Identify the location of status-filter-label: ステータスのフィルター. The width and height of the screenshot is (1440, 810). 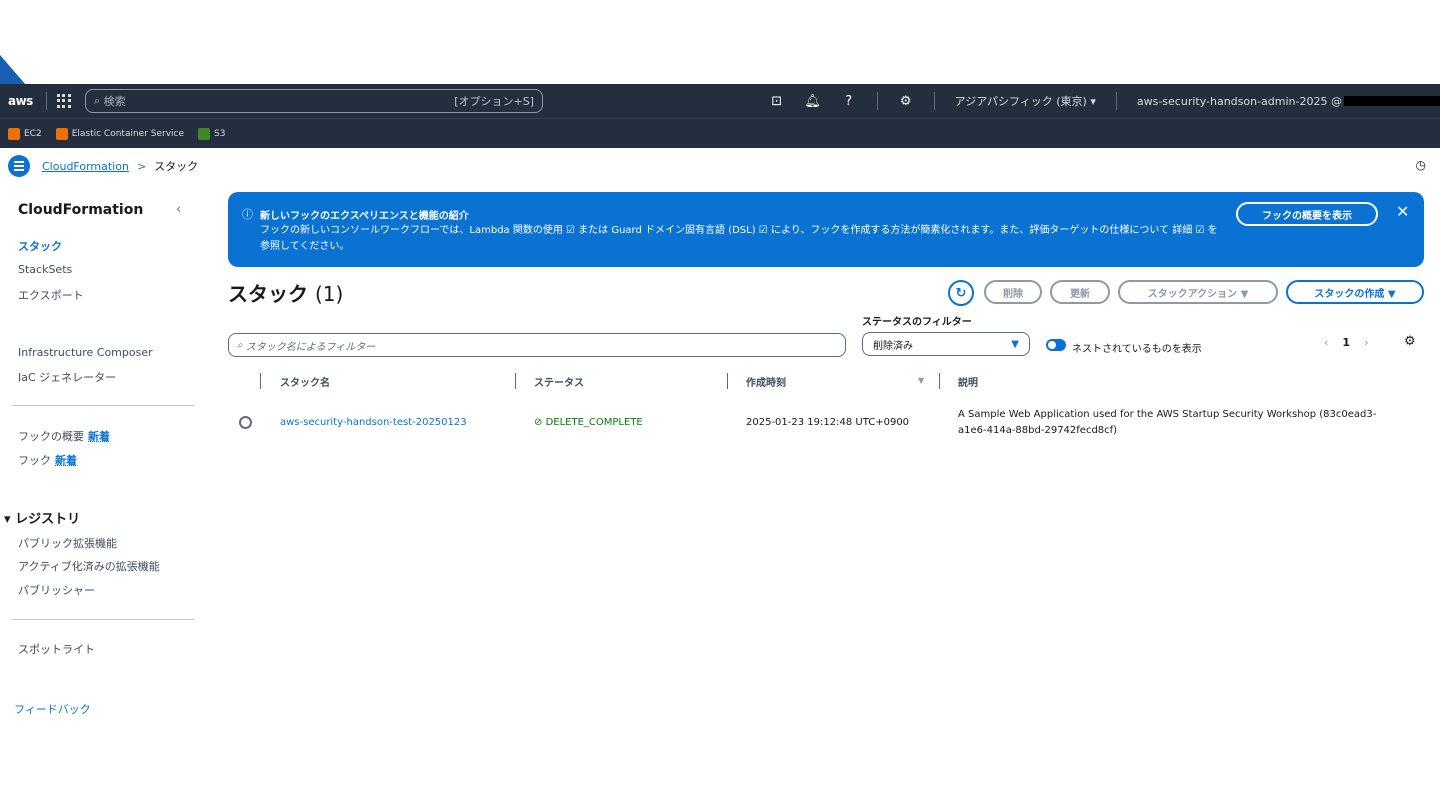
(917, 322).